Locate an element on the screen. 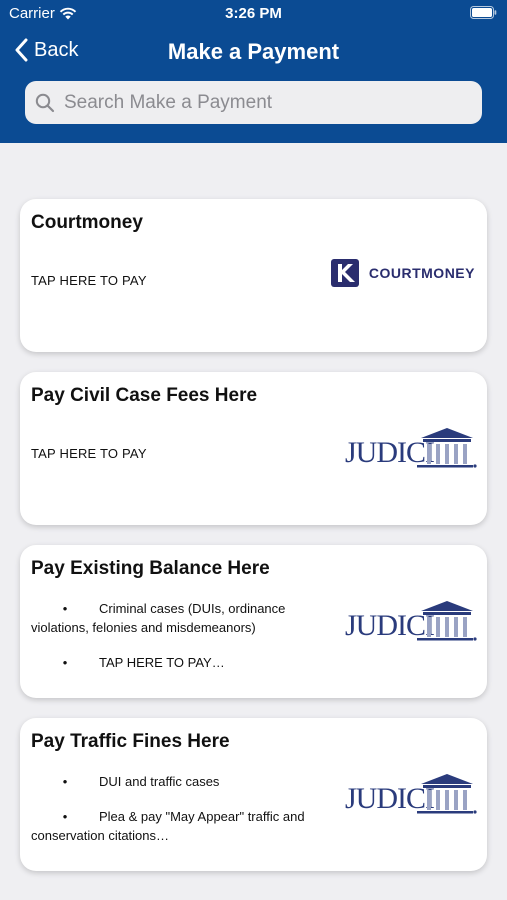 The height and width of the screenshot is (900, 507). bullet-text: DUI and traffic cases is located at coordinates (159, 781).